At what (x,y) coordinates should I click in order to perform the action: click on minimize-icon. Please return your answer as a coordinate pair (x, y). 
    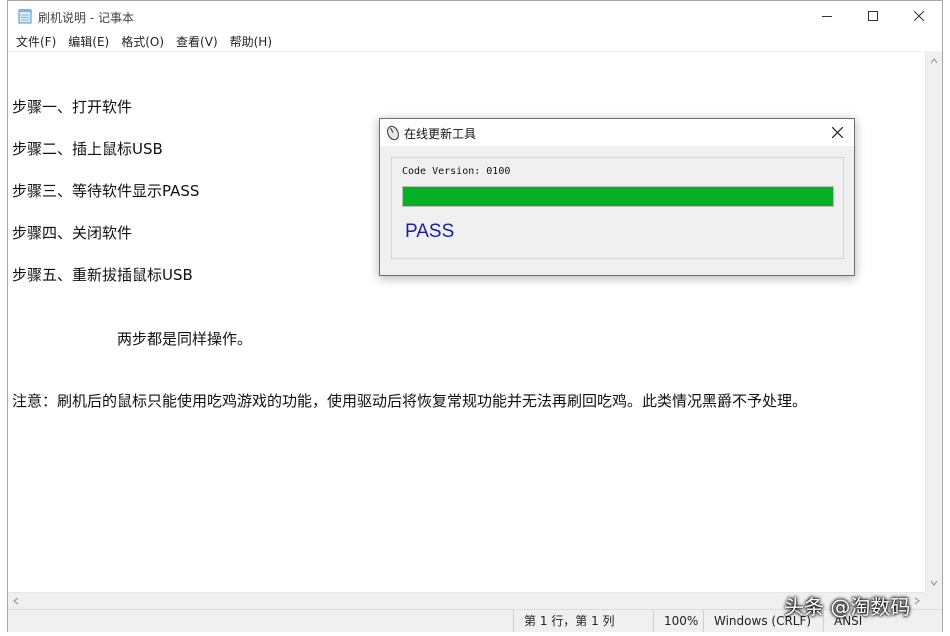
    Looking at the image, I should click on (827, 16).